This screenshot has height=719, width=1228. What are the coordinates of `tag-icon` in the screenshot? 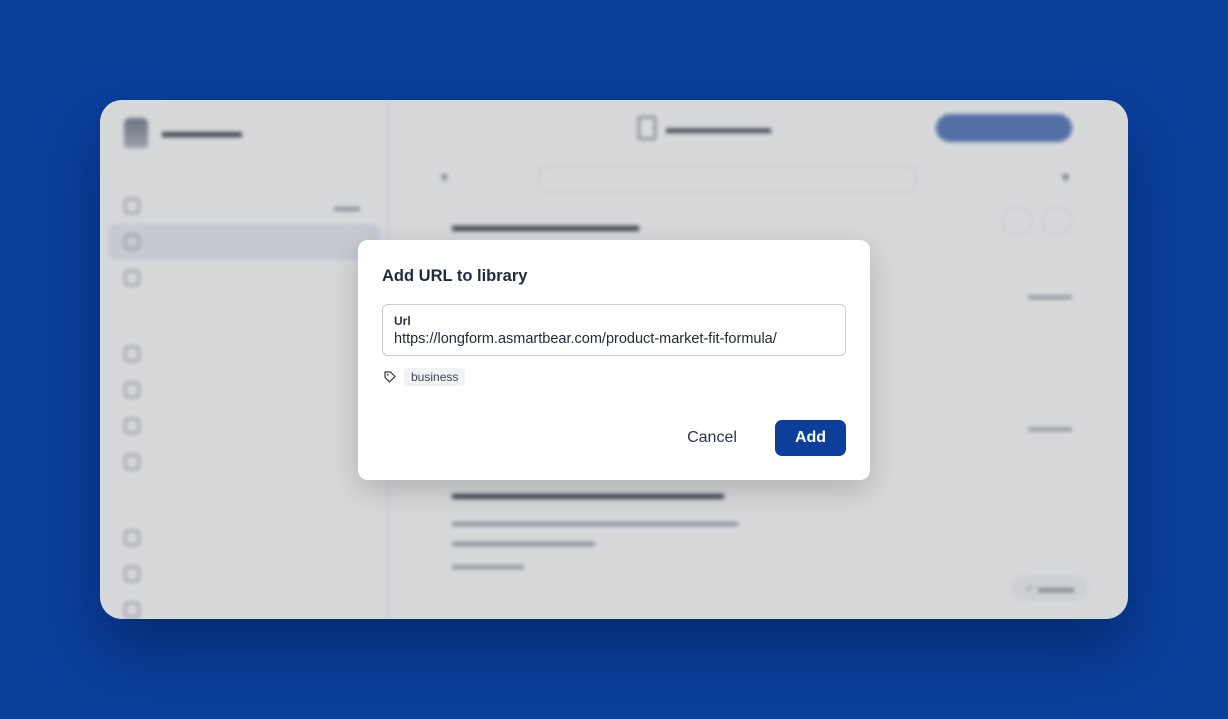 It's located at (390, 377).